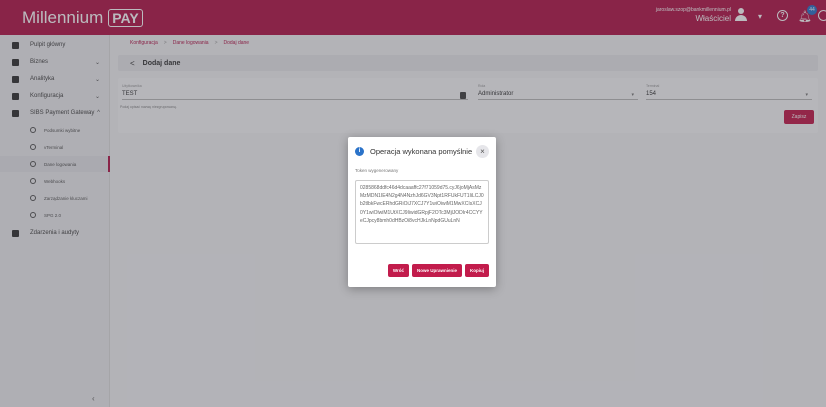  Describe the element at coordinates (398, 270) in the screenshot. I see `back-button: Wróć` at that location.